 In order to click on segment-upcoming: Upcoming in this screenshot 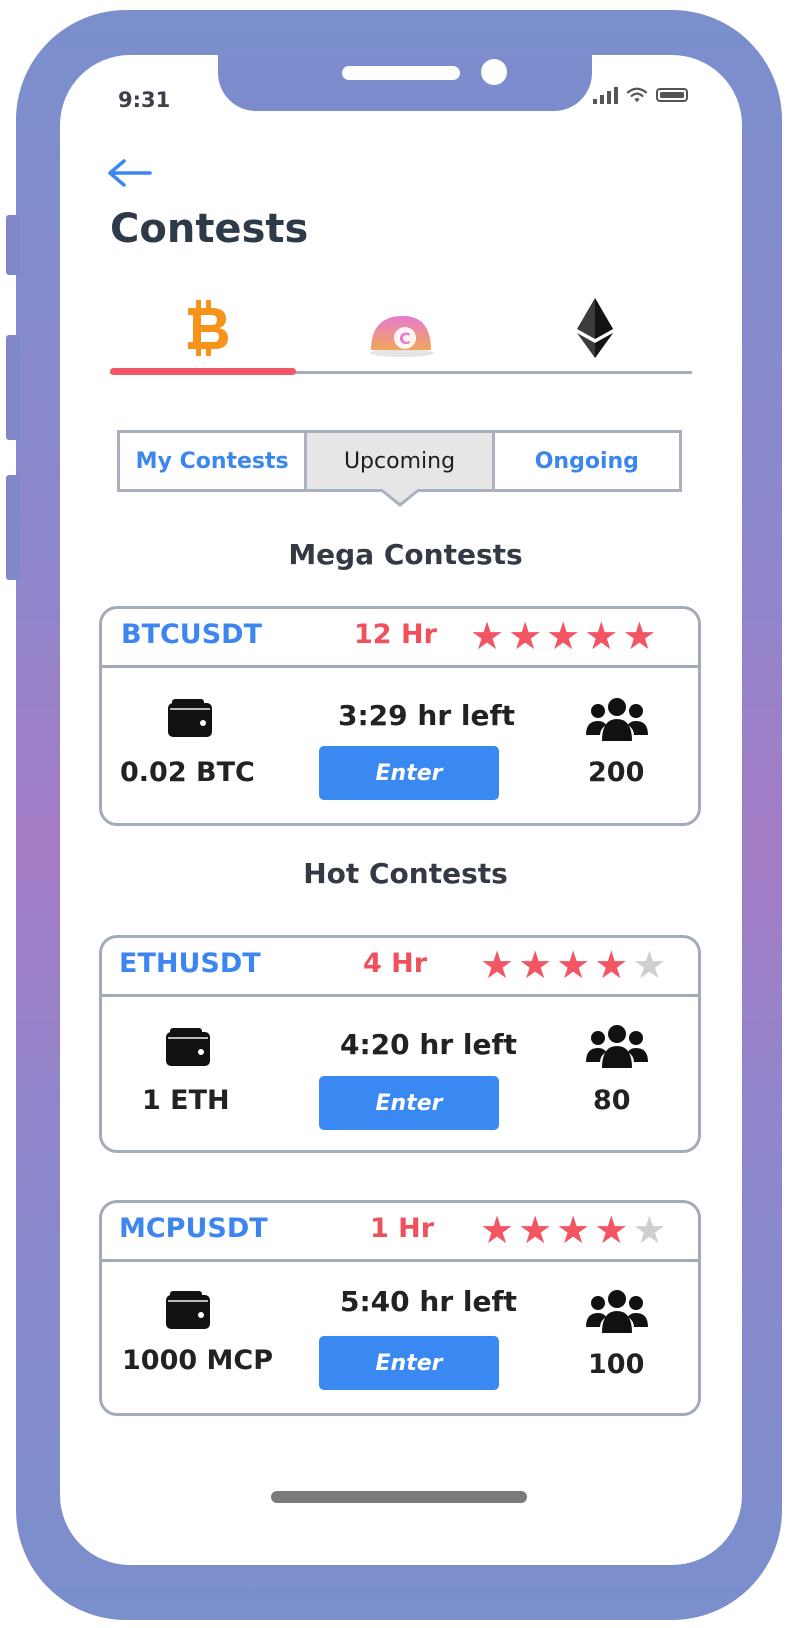, I will do `click(399, 461)`.